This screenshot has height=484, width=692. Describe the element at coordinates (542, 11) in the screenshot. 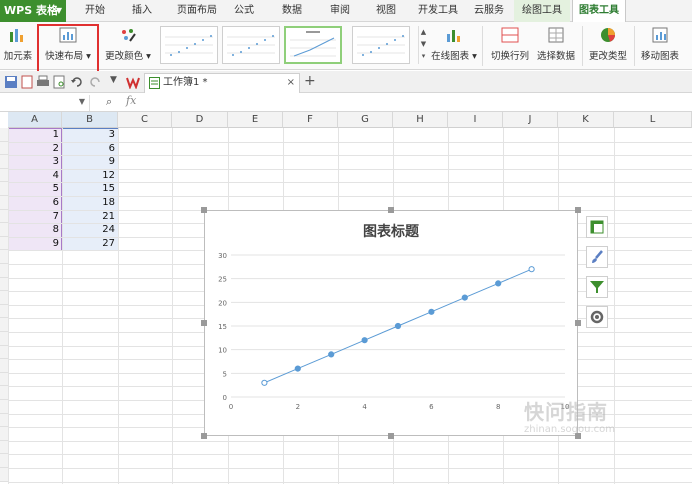

I see `tab-drawing-tools: 绘图工具` at that location.